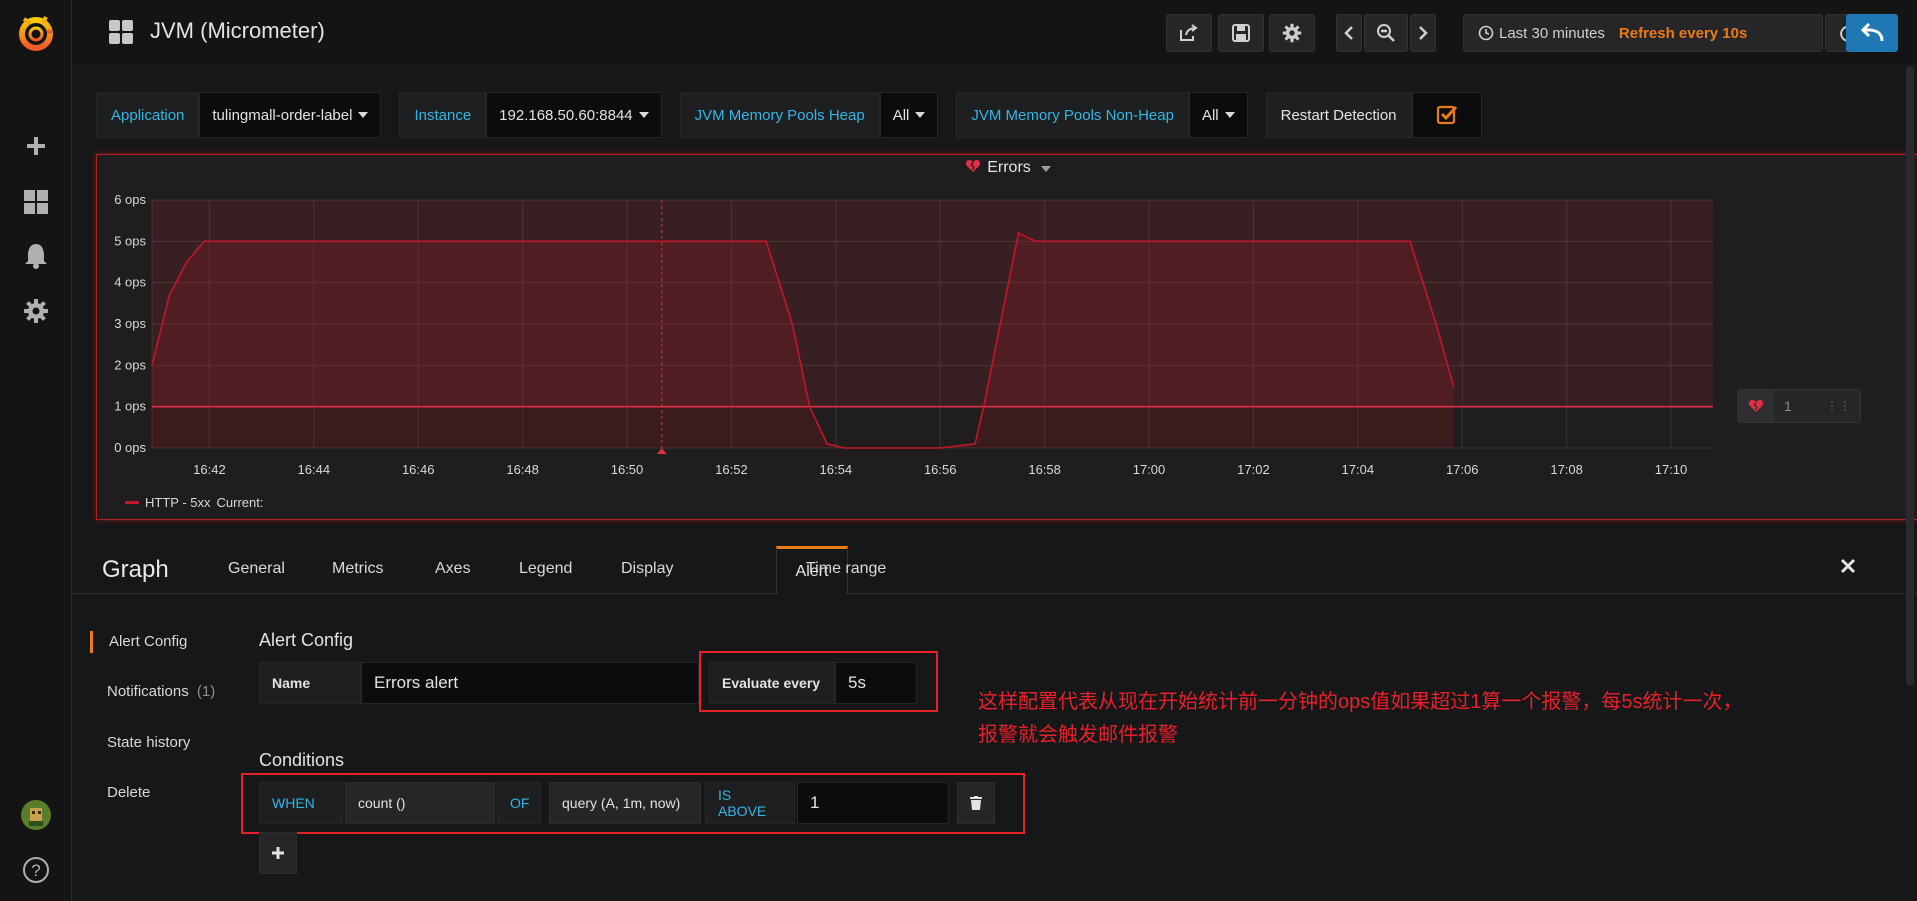  I want to click on variable-value-application: tulingmall-order-label, so click(282, 115).